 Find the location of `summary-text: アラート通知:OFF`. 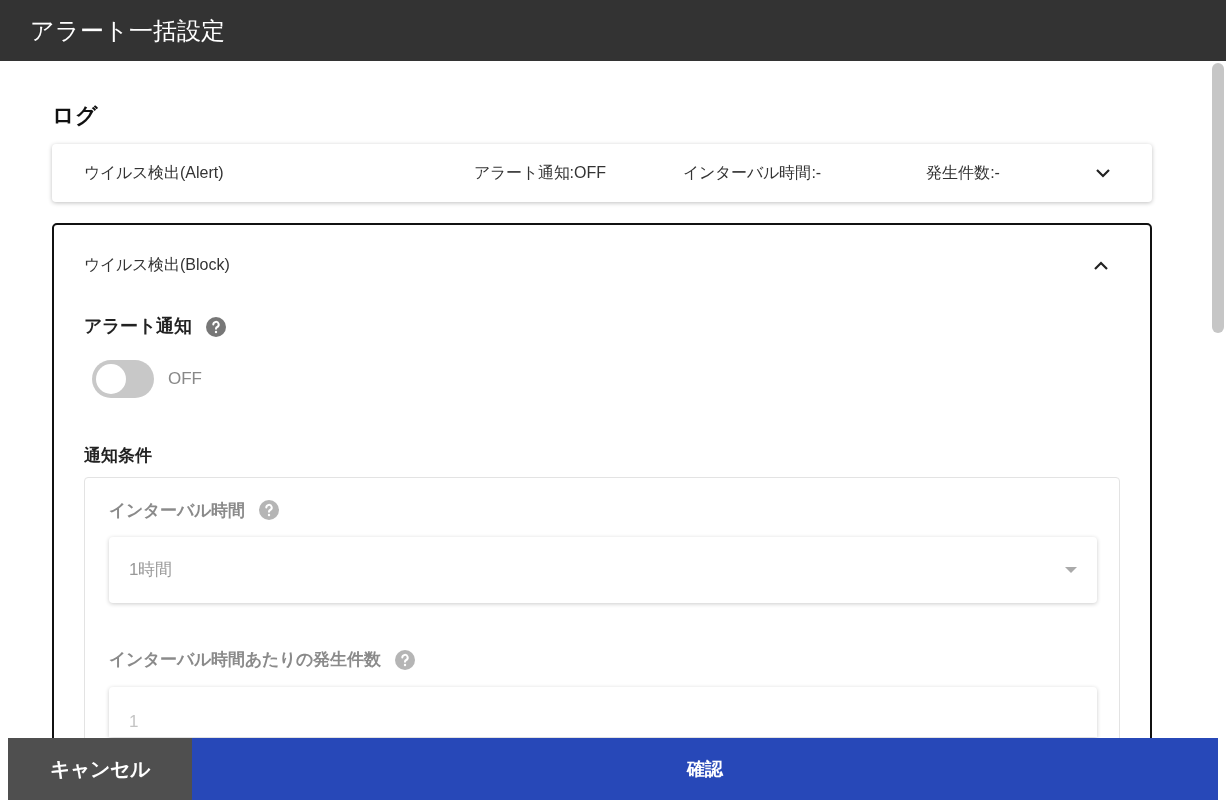

summary-text: アラート通知:OFF is located at coordinates (540, 173).